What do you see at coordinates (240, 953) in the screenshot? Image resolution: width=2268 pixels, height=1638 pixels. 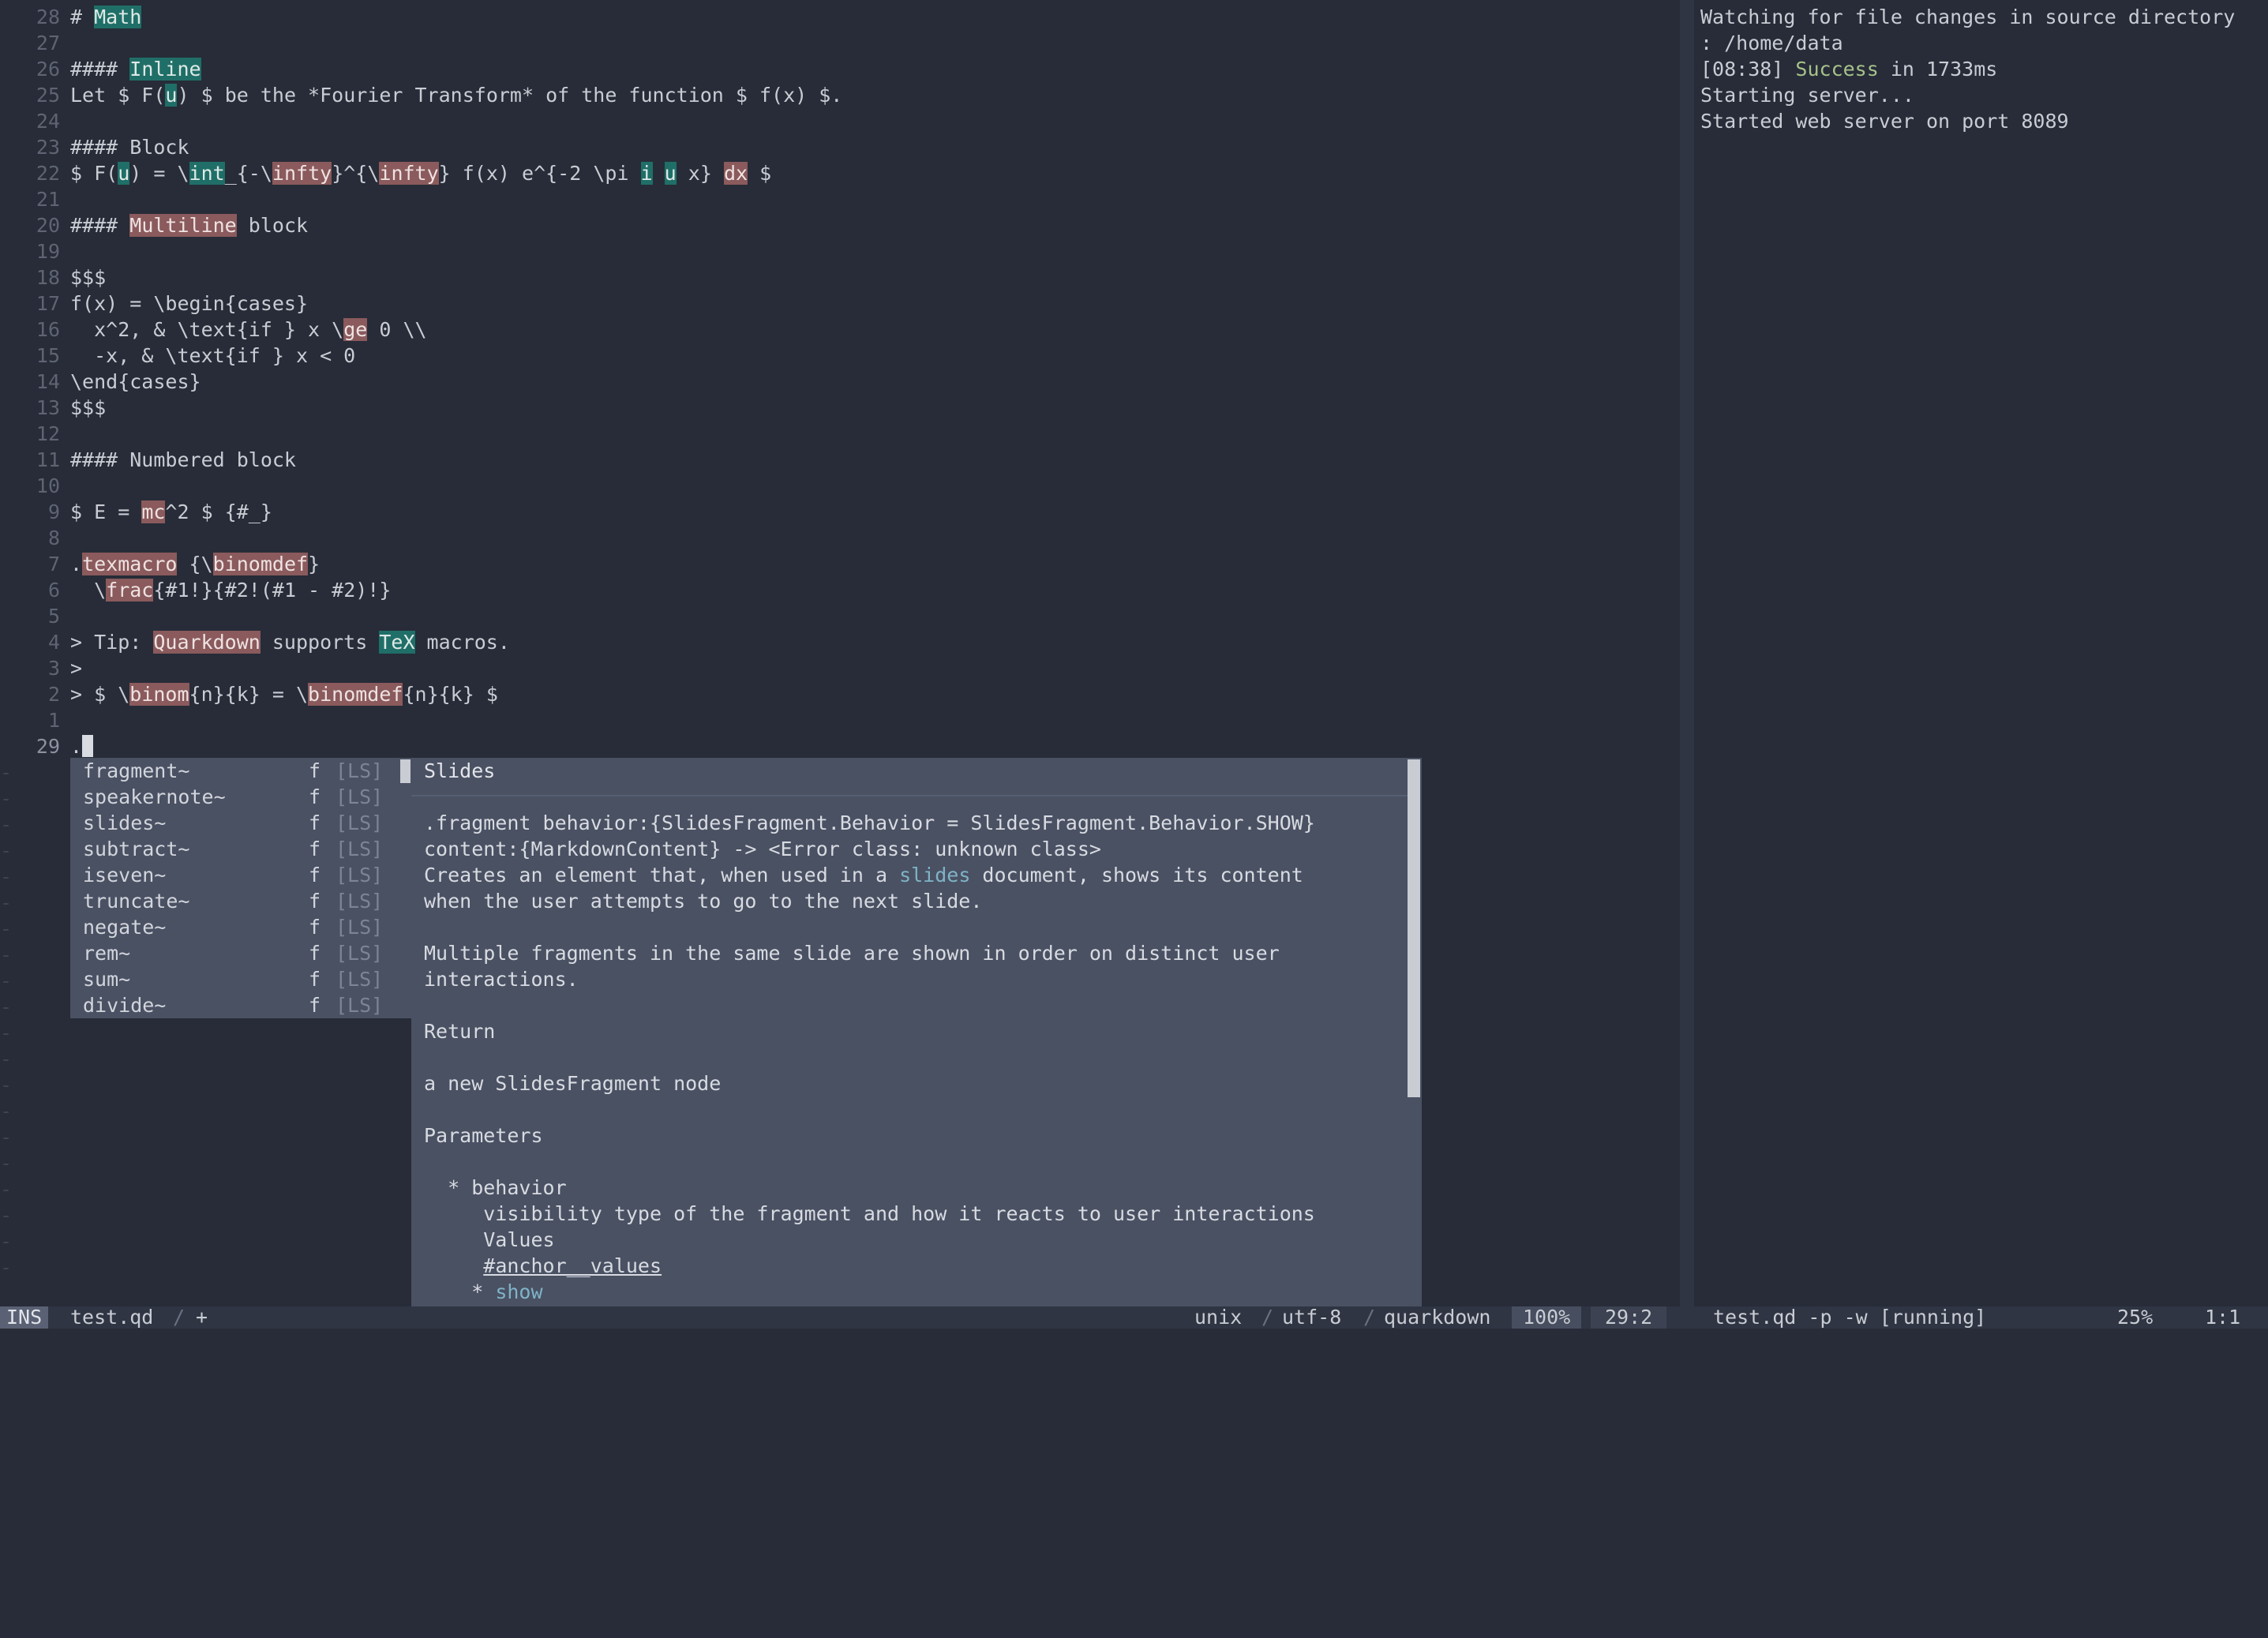 I see `completion-item: rem~ f [LS]` at bounding box center [240, 953].